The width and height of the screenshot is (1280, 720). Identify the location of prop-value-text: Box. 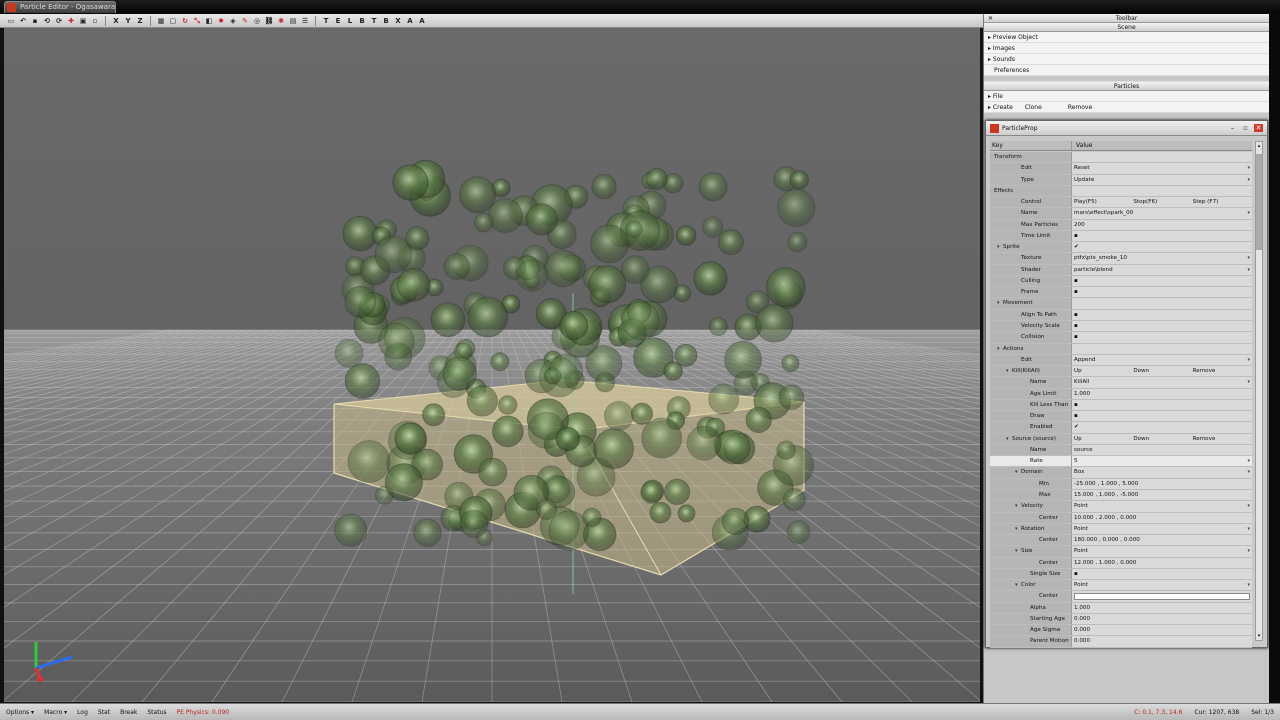
(1163, 472).